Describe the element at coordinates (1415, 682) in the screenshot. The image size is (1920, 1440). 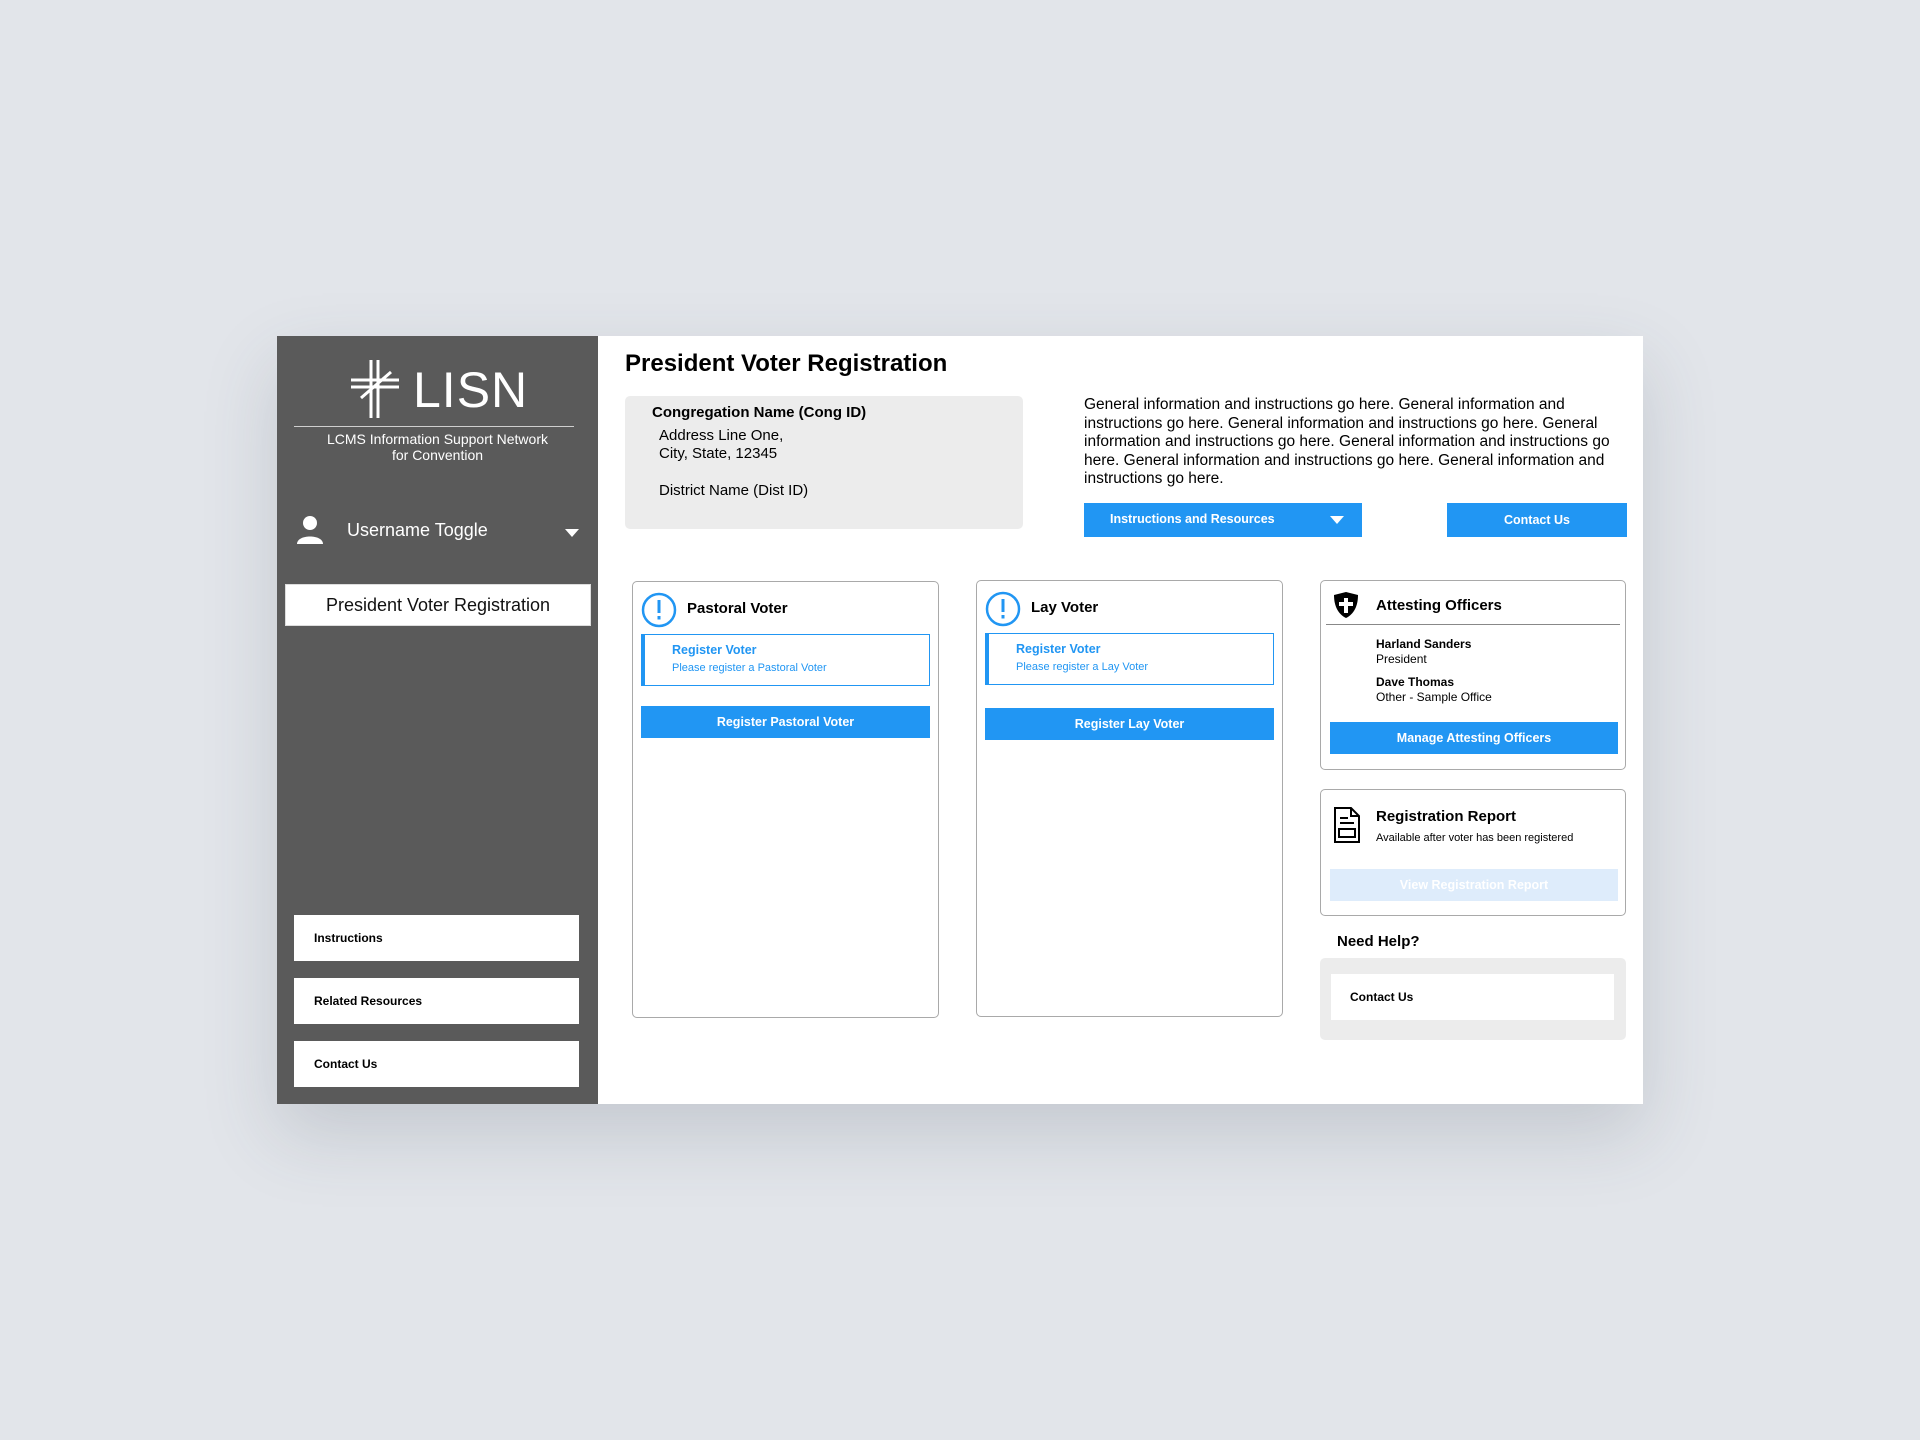
I see `officer-name: Dave Thomas` at that location.